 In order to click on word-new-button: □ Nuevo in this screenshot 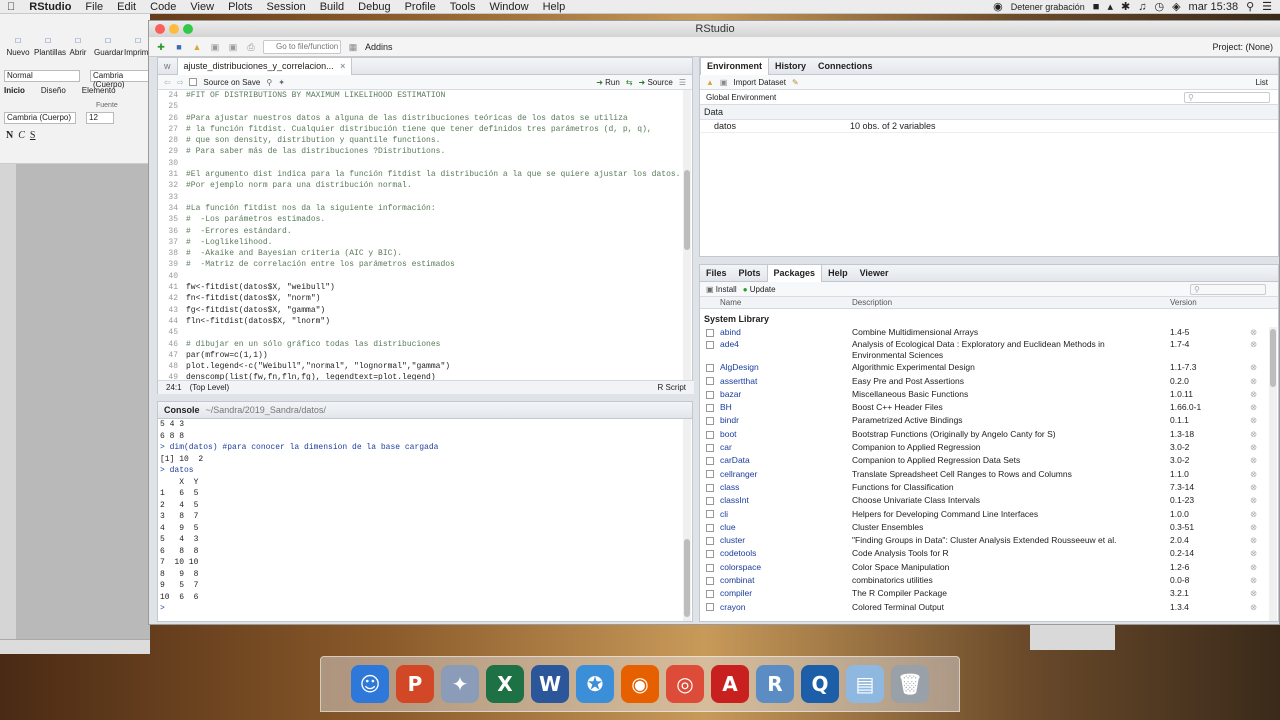, I will do `click(18, 46)`.